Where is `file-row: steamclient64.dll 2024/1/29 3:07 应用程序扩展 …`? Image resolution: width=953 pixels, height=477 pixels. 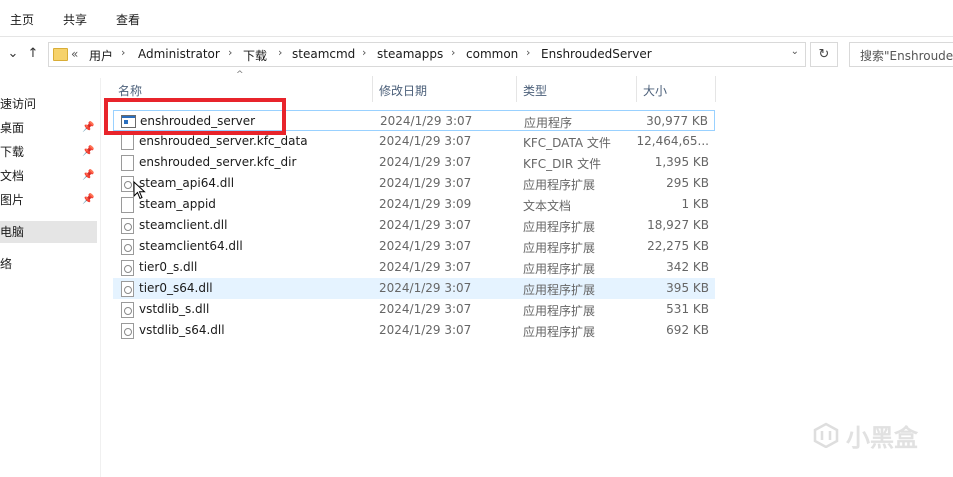
file-row: steamclient64.dll 2024/1/29 3:07 应用程序扩展 … is located at coordinates (414, 246).